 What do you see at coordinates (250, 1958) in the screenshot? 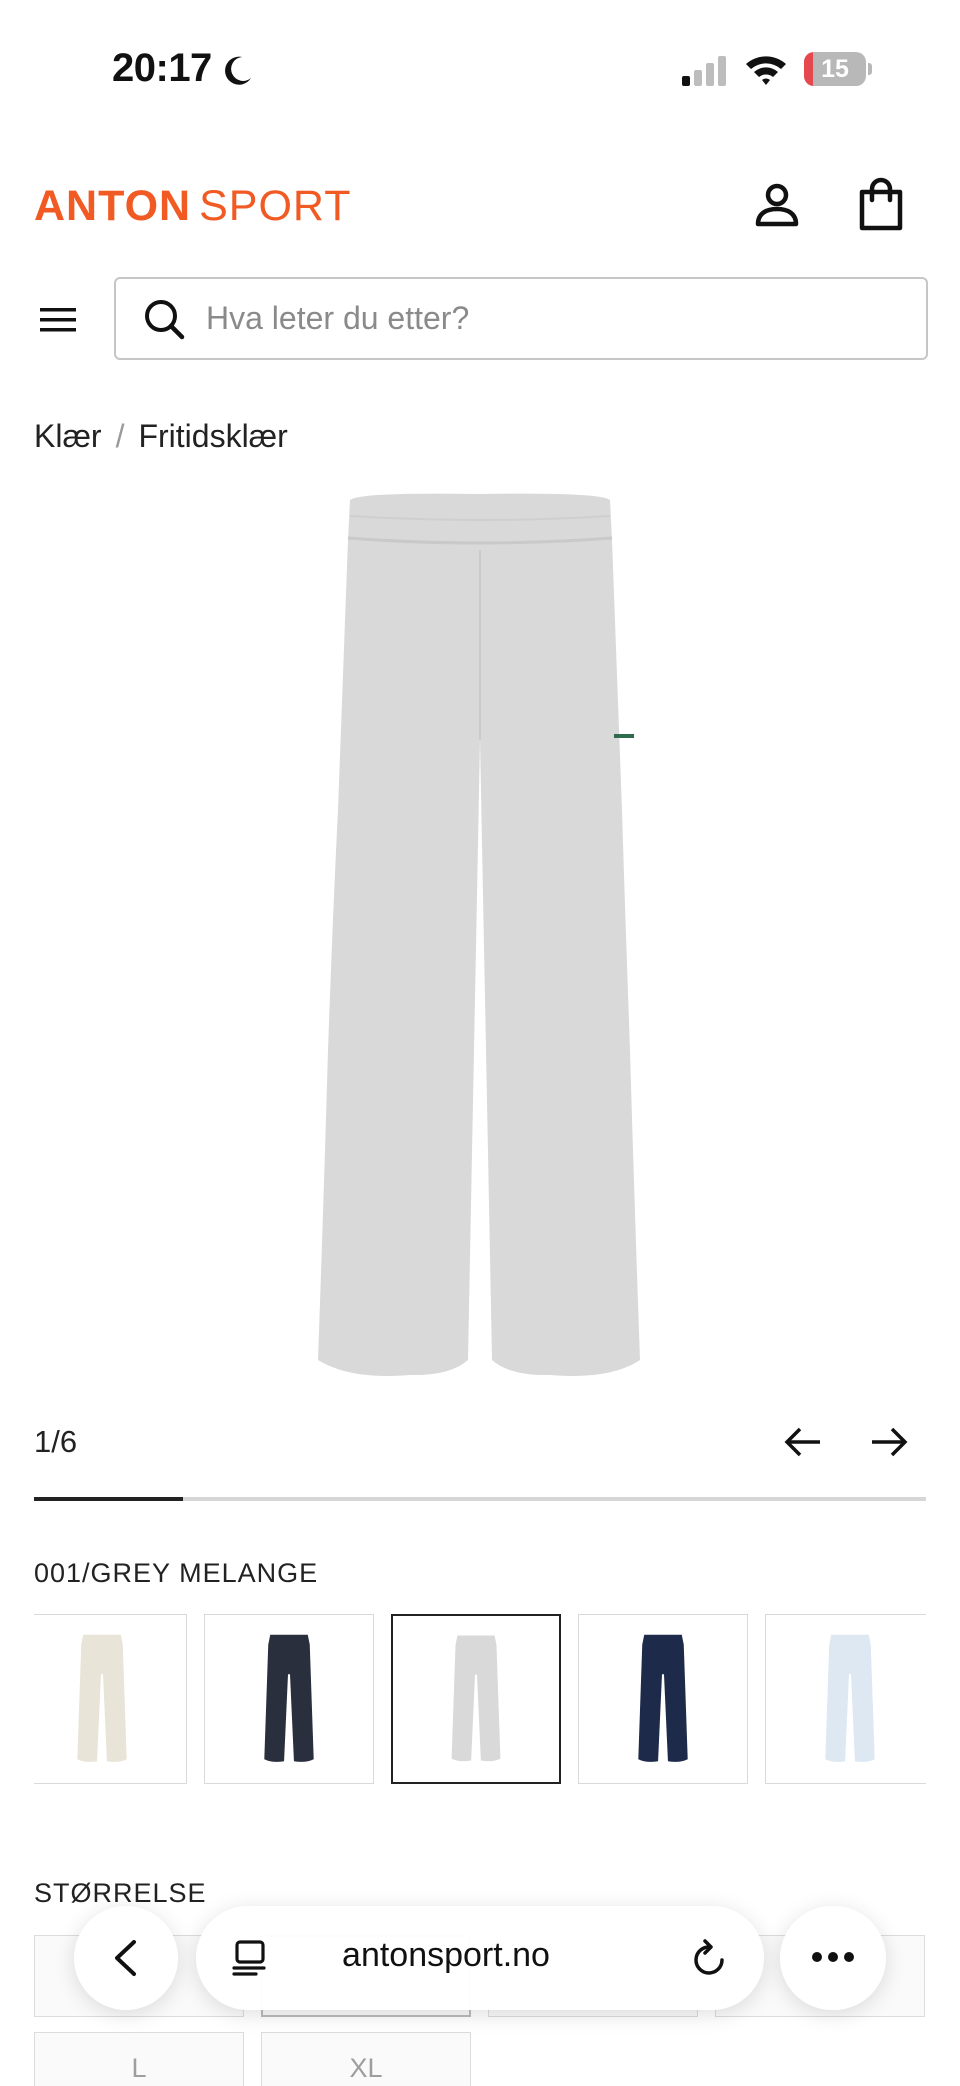
I see `tabs-icon` at bounding box center [250, 1958].